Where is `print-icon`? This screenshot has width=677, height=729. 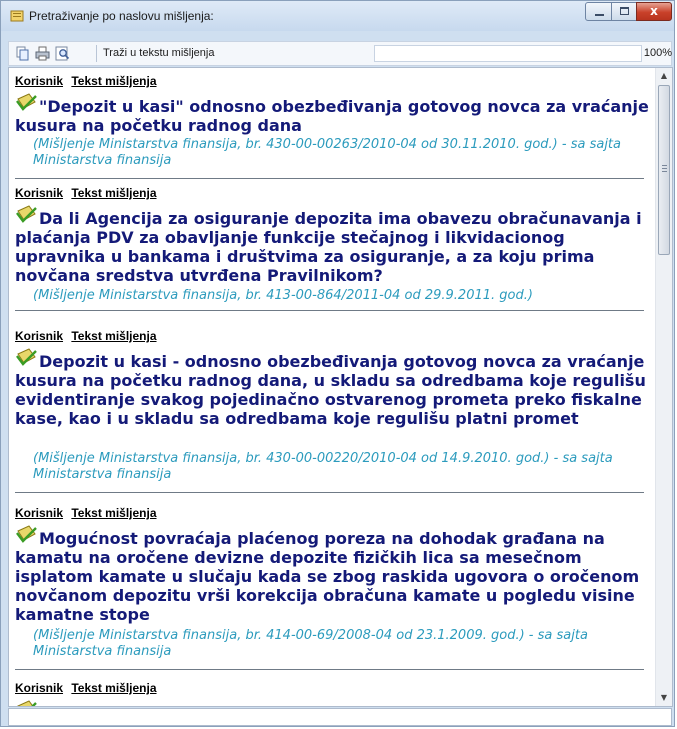 print-icon is located at coordinates (42, 53).